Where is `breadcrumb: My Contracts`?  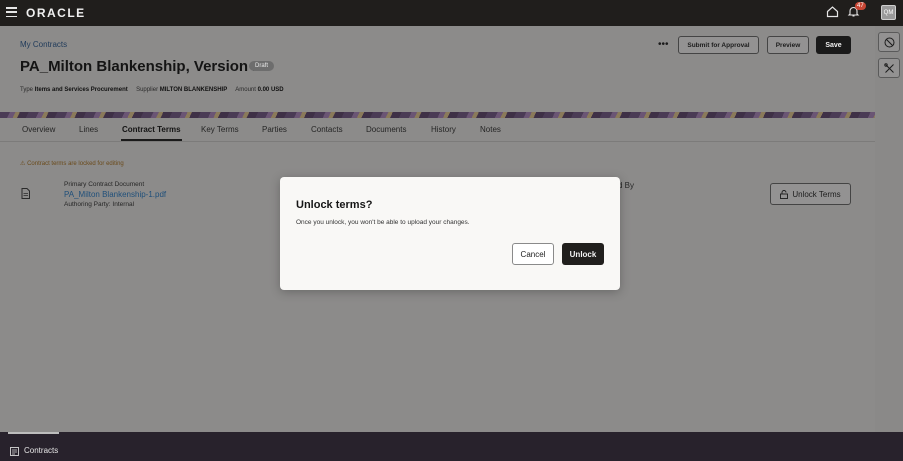 breadcrumb: My Contracts is located at coordinates (43, 44).